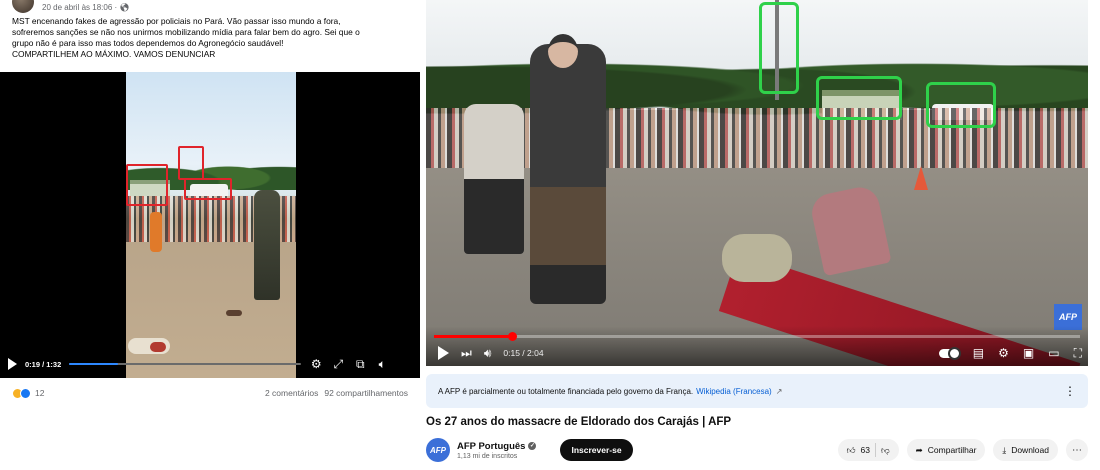  Describe the element at coordinates (1030, 450) in the screenshot. I see `download-label: Download` at that location.